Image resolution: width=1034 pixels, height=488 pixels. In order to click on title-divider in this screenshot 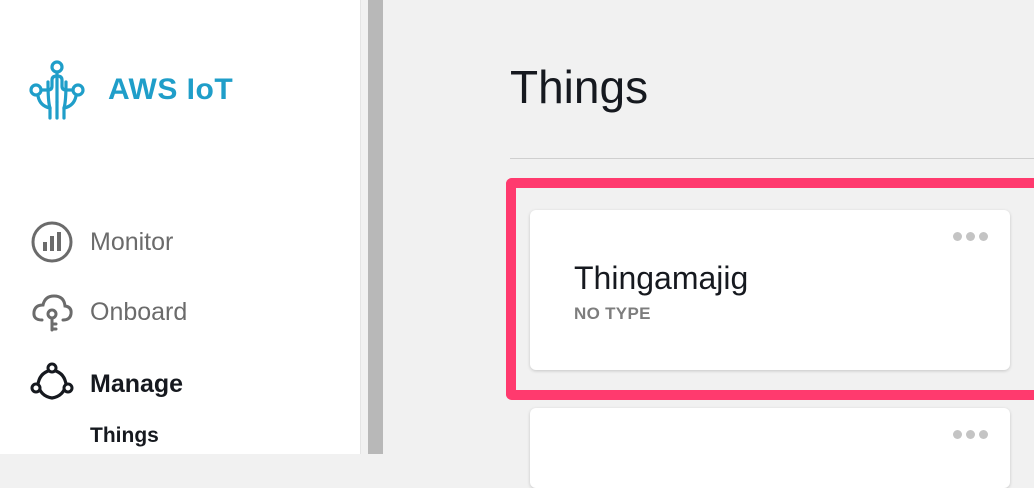, I will do `click(772, 158)`.